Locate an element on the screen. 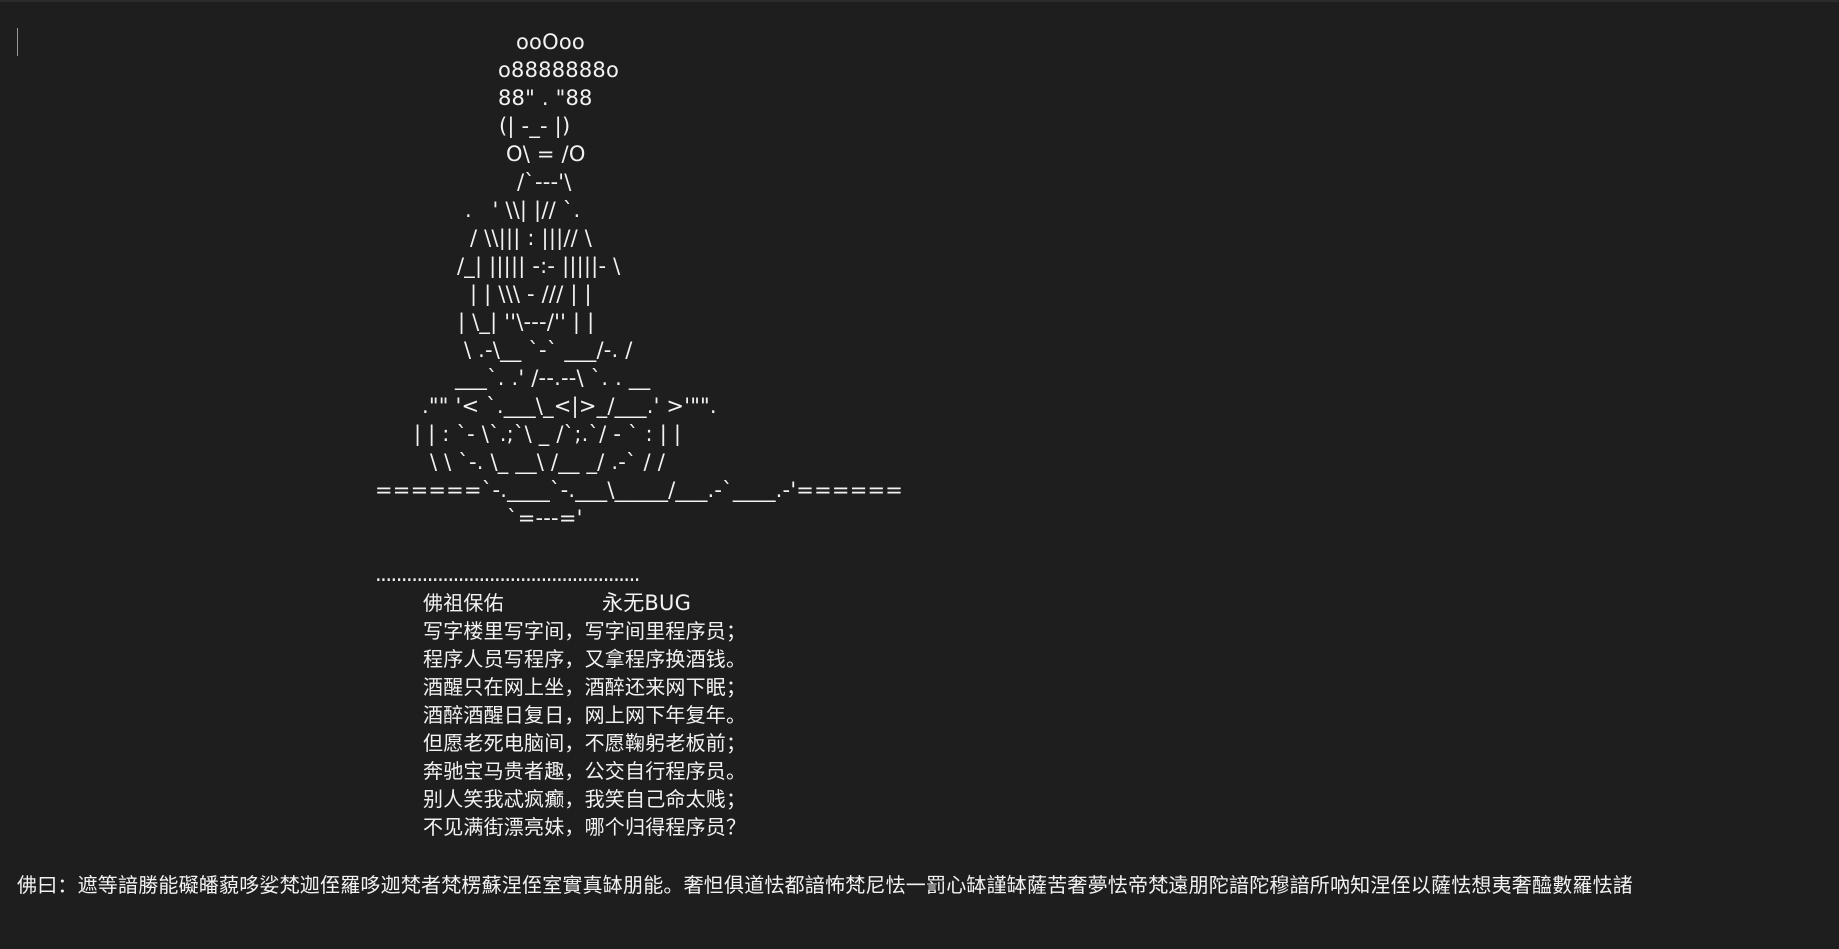  ascii-art-line: 88" . "88 is located at coordinates (545, 98).